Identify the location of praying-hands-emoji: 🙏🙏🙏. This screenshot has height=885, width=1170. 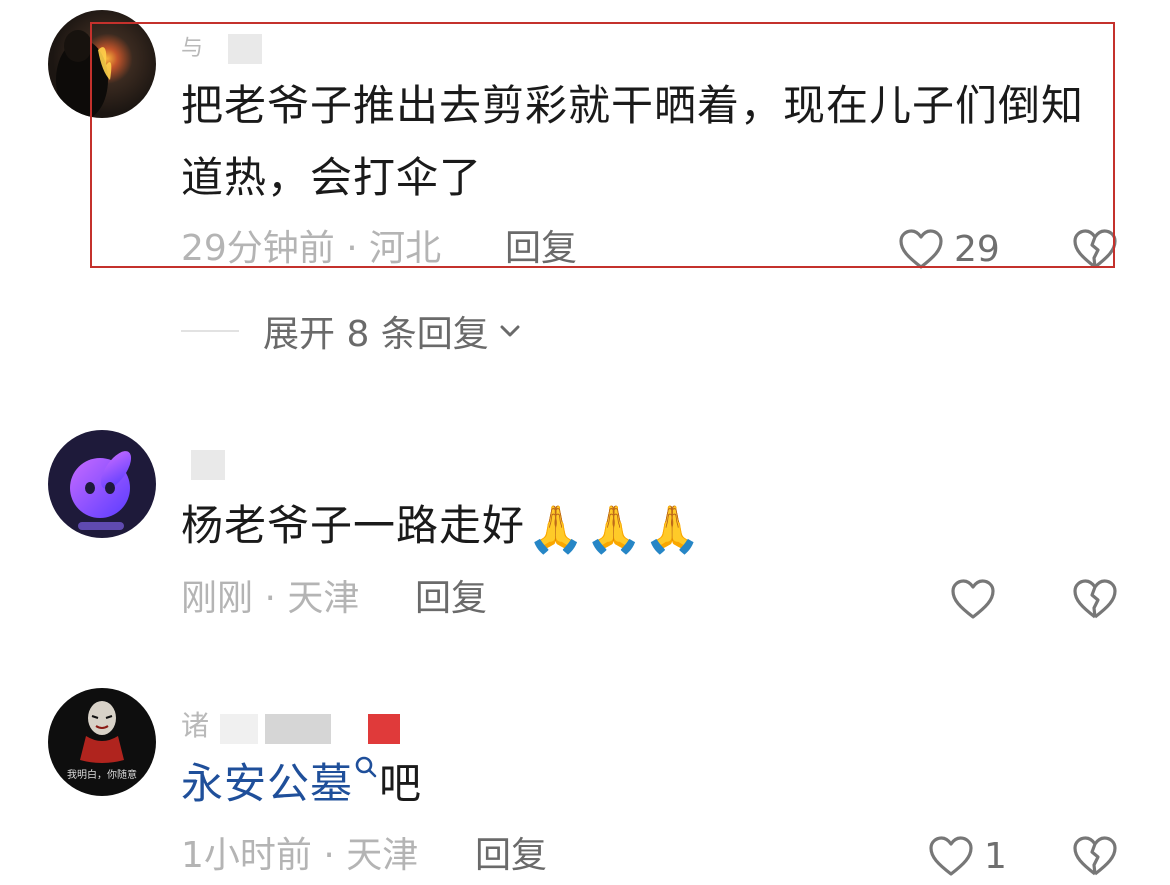
(614, 528).